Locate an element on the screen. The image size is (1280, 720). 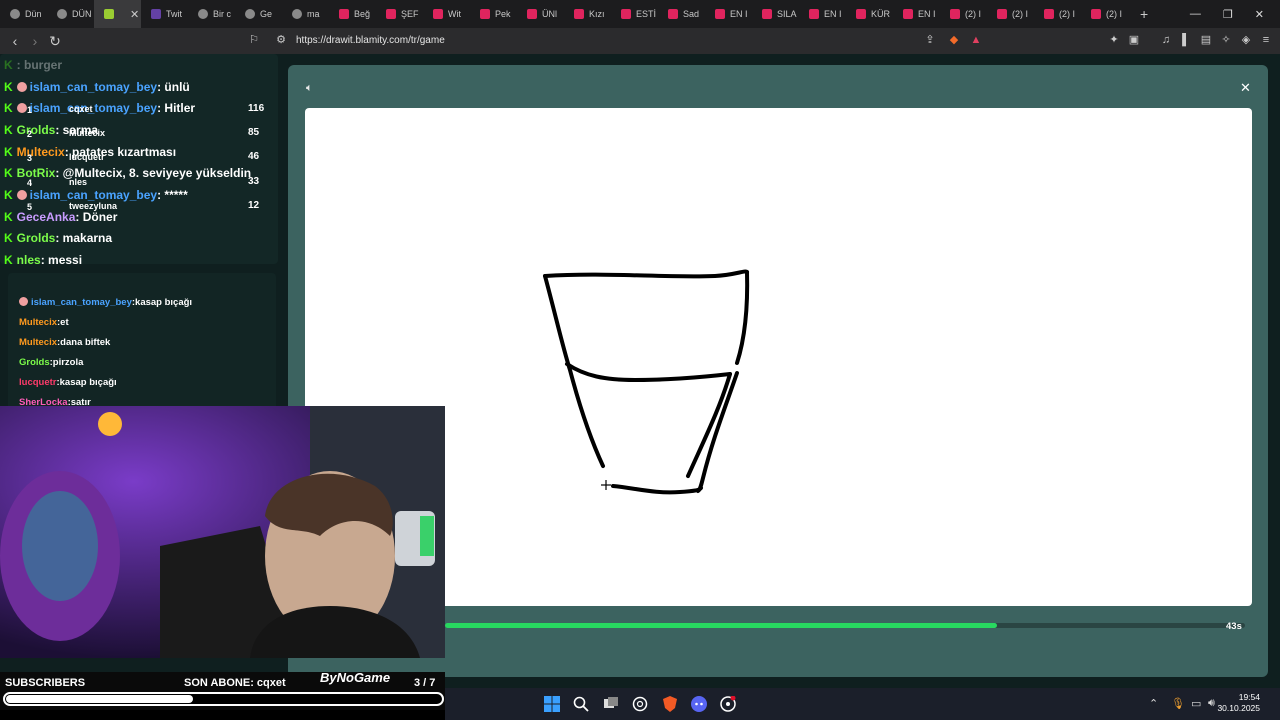
music-icon: ♫ is located at coordinates (1166, 40).